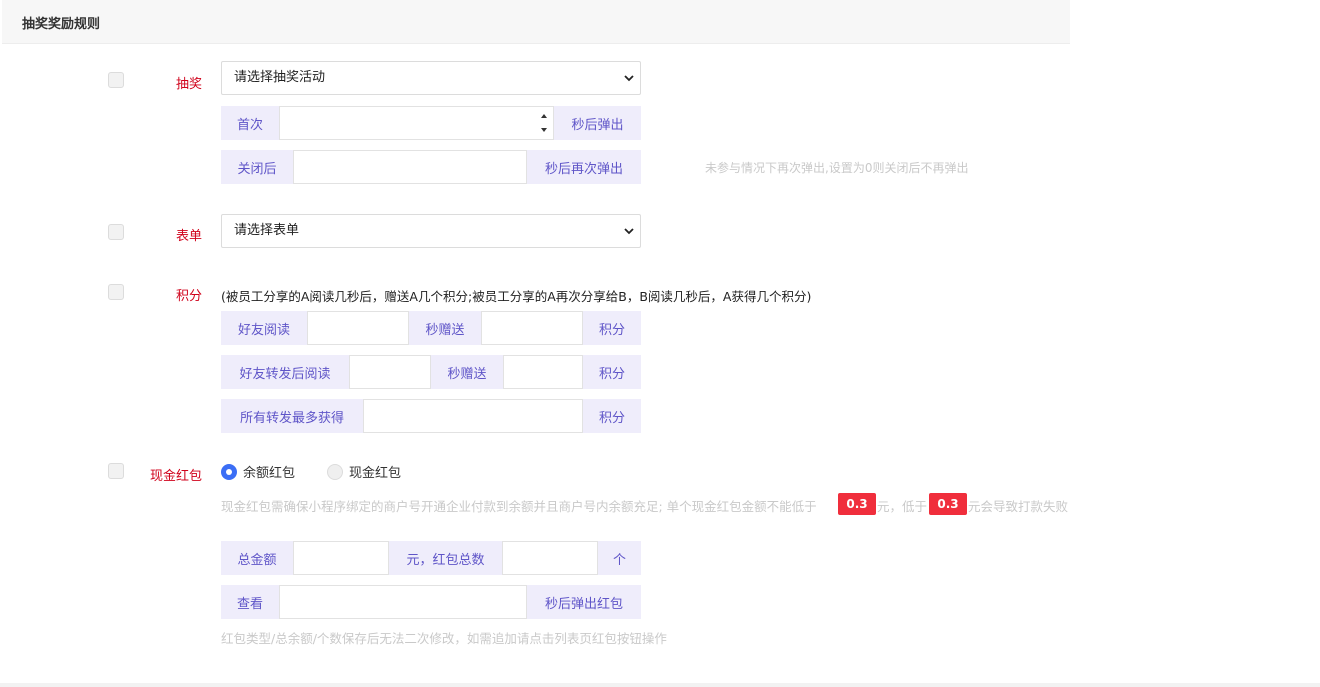  I want to click on points-row-max: 所有转发最多获得 积分, so click(431, 416).